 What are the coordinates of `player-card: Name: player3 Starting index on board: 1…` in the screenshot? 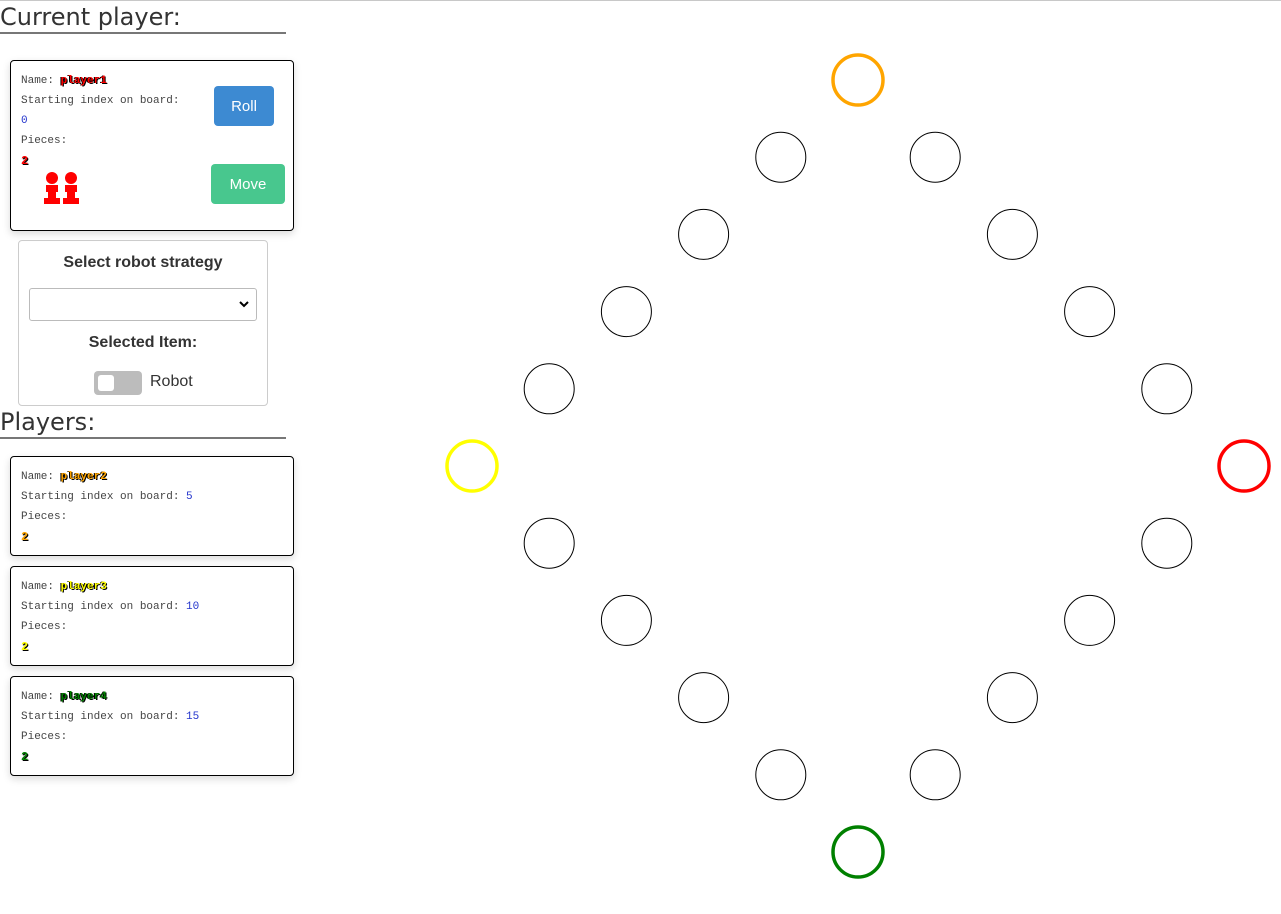 It's located at (152, 616).